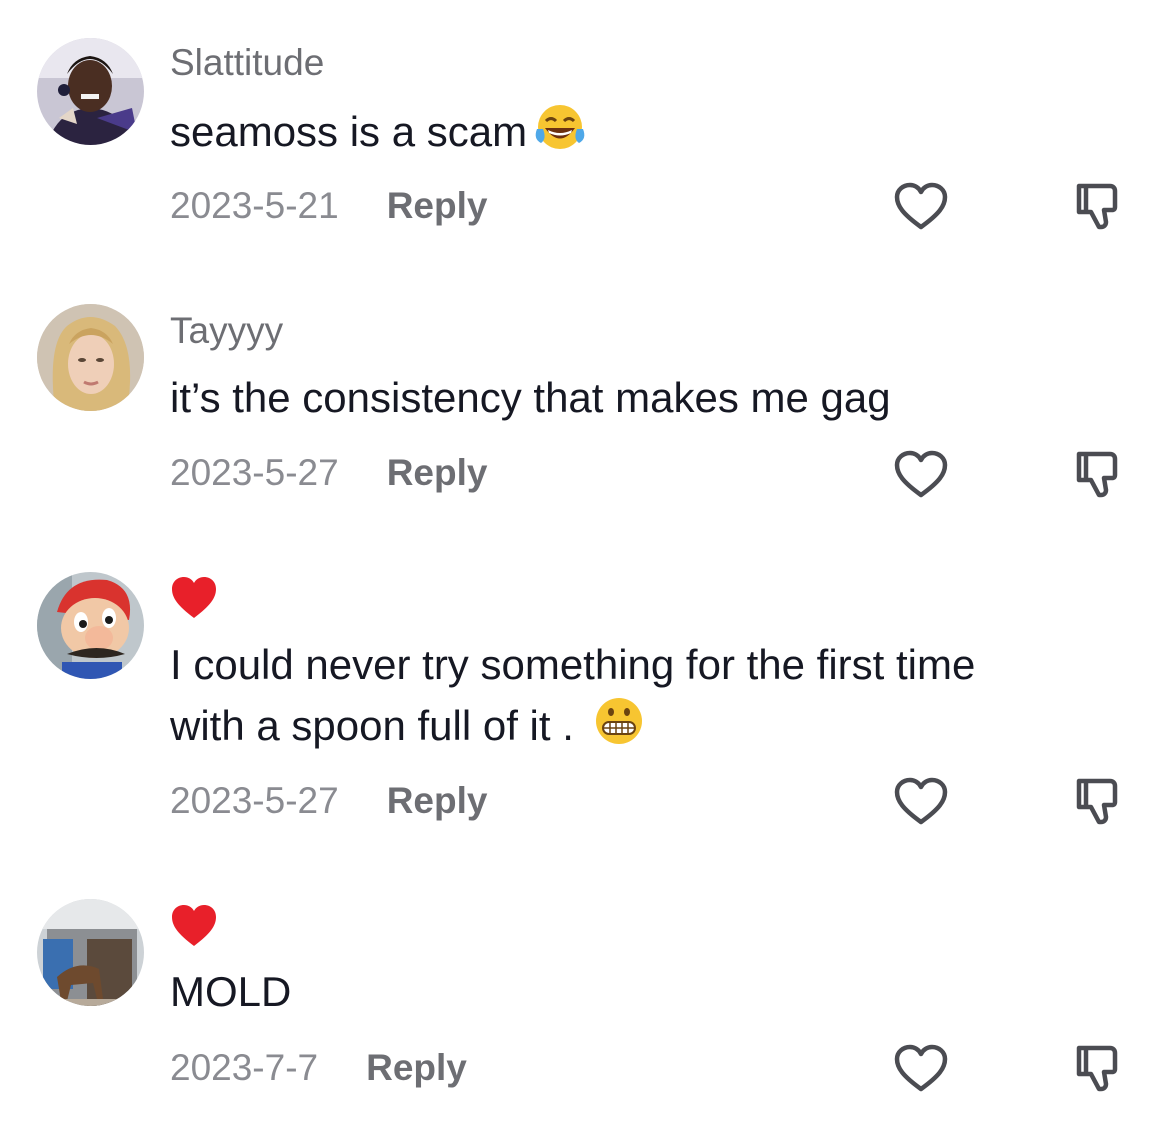 This screenshot has height=1143, width=1170. I want to click on comment-date: 2023-7-7, so click(244, 1067).